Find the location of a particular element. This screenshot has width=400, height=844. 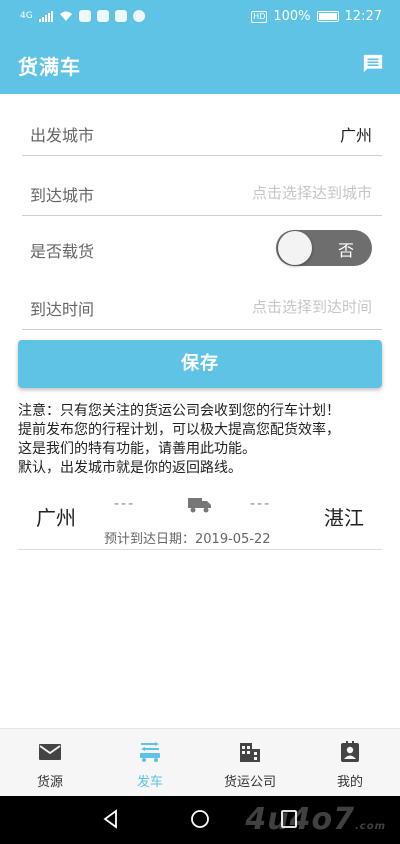

nav-label: 发车 is located at coordinates (149, 782).